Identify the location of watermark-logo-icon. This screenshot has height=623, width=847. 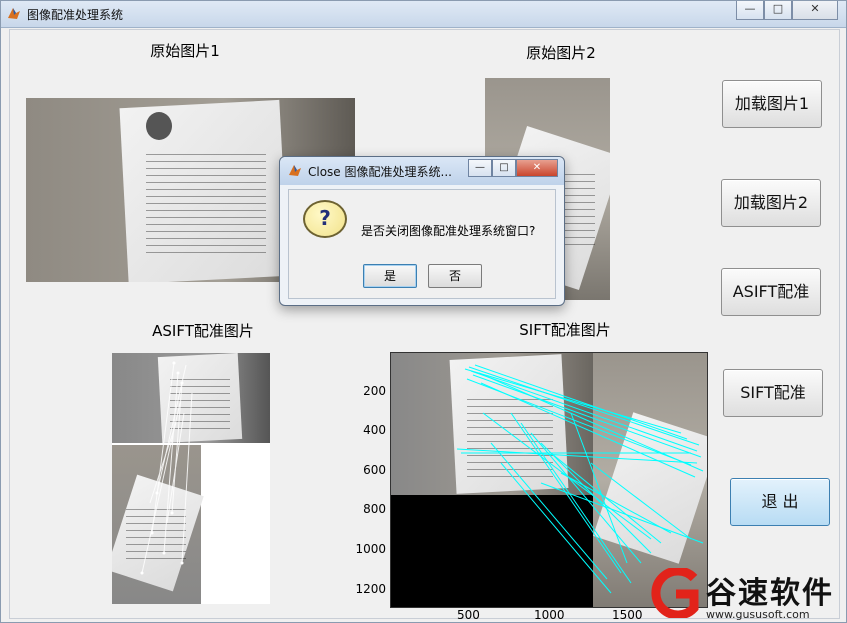
(675, 593).